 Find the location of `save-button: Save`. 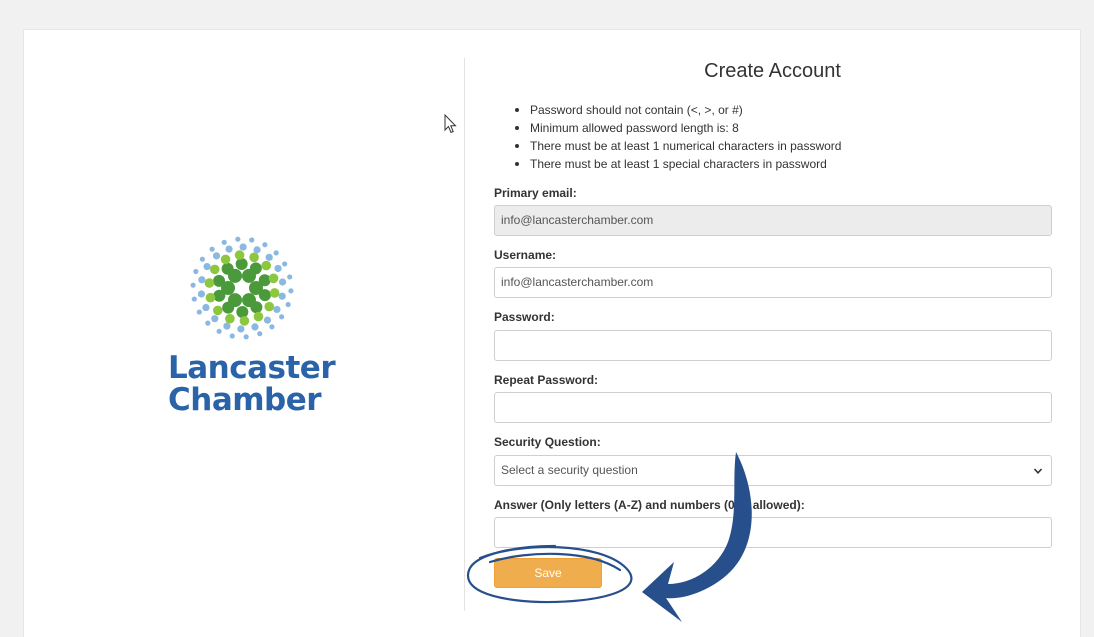

save-button: Save is located at coordinates (548, 573).